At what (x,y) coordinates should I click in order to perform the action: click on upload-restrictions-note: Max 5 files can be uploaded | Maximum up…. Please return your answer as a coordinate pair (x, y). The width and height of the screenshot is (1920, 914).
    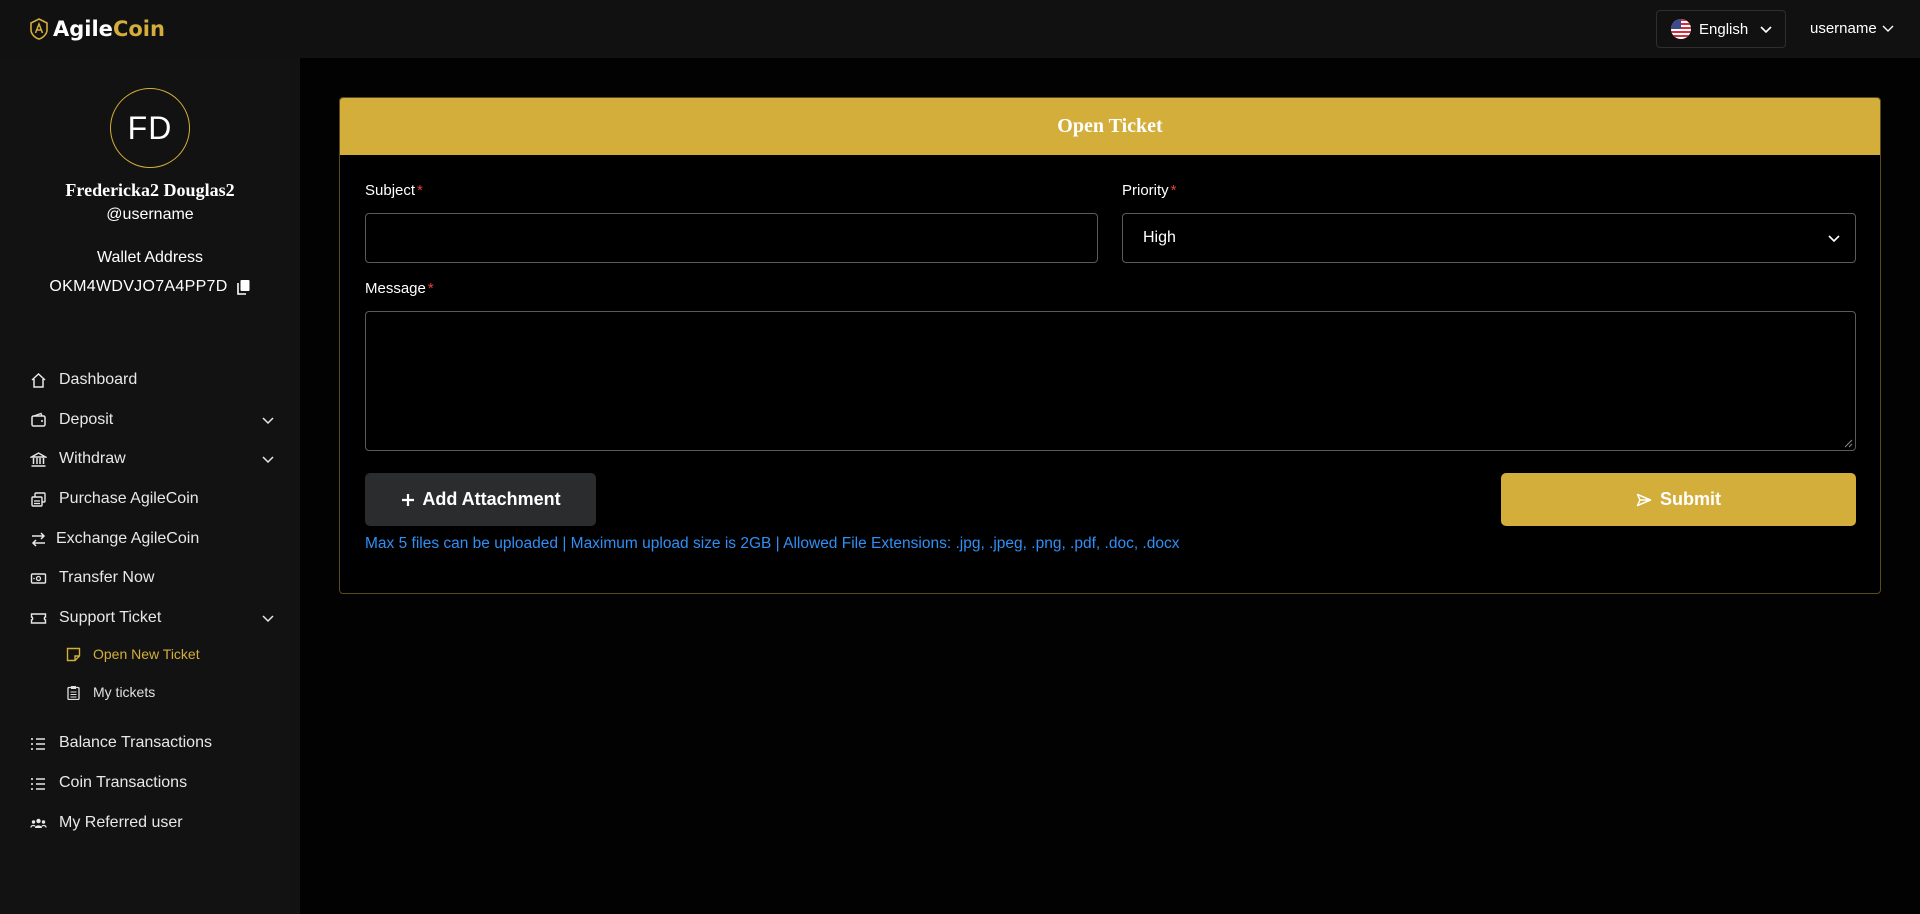
    Looking at the image, I should click on (772, 543).